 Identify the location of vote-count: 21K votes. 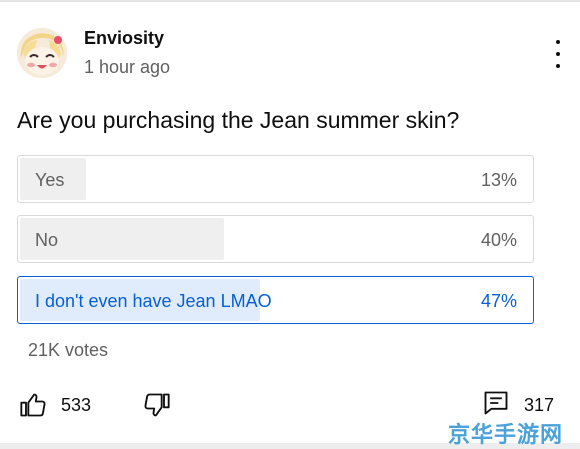
(68, 350).